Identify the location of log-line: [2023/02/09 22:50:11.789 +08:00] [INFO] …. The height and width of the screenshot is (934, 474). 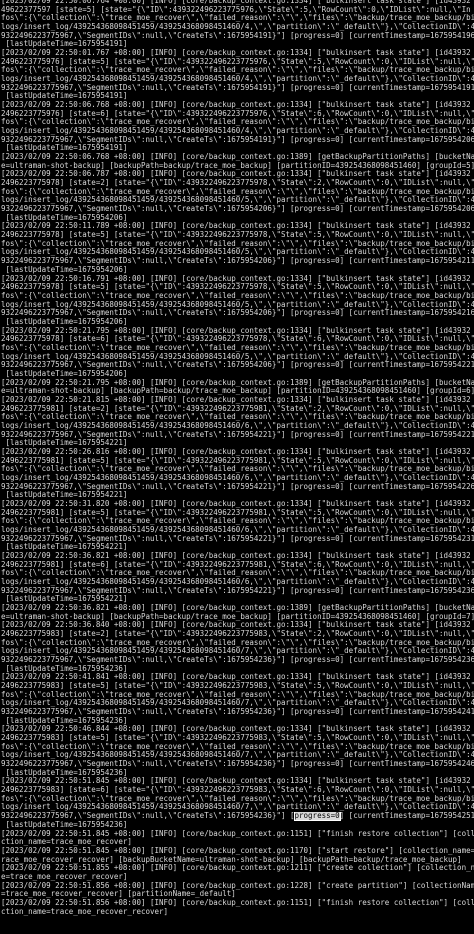
(236, 226).